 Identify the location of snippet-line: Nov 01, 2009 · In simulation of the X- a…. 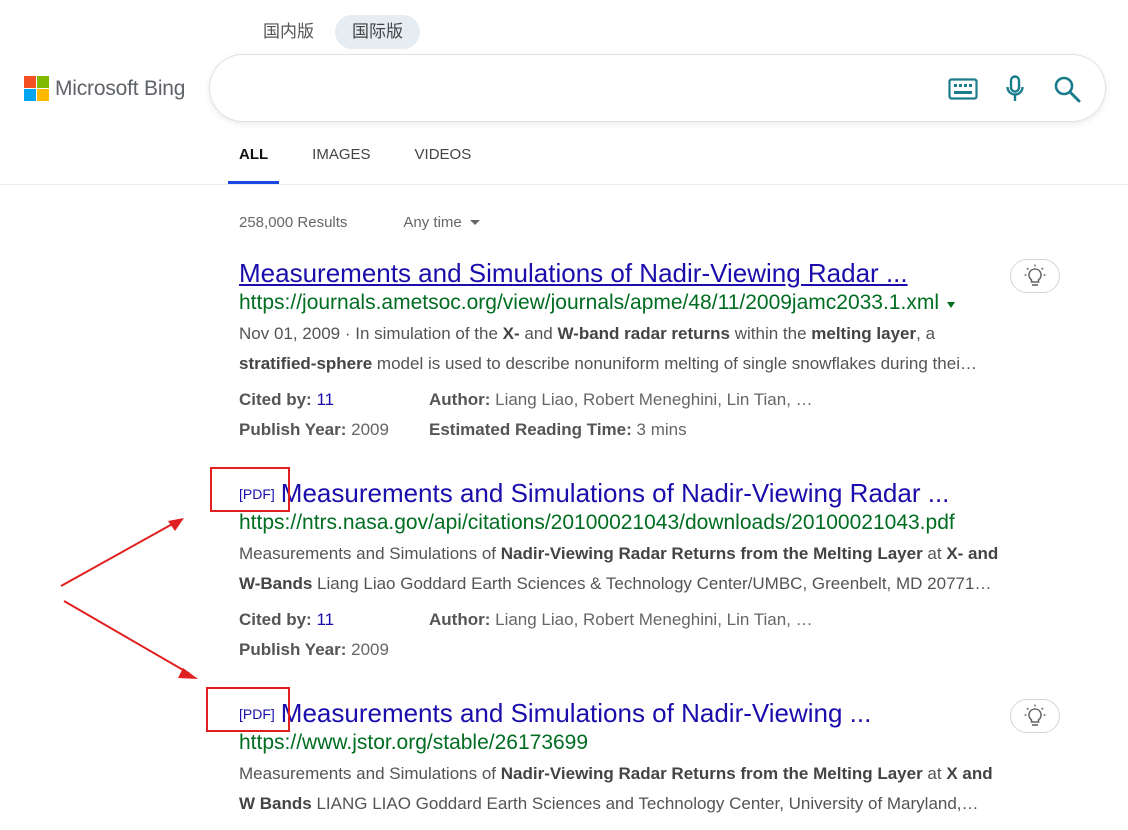
(587, 333).